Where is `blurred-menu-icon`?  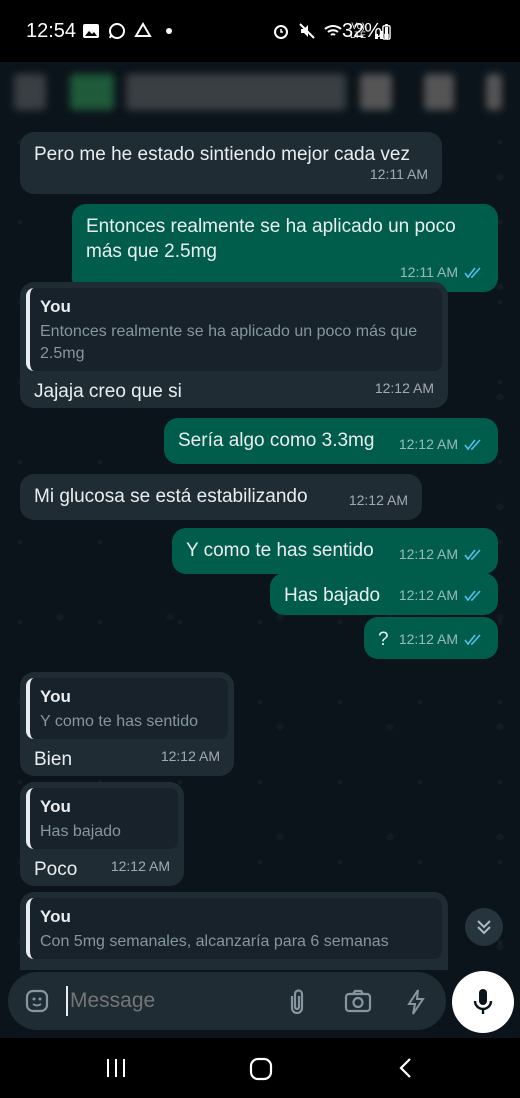
blurred-menu-icon is located at coordinates (494, 92).